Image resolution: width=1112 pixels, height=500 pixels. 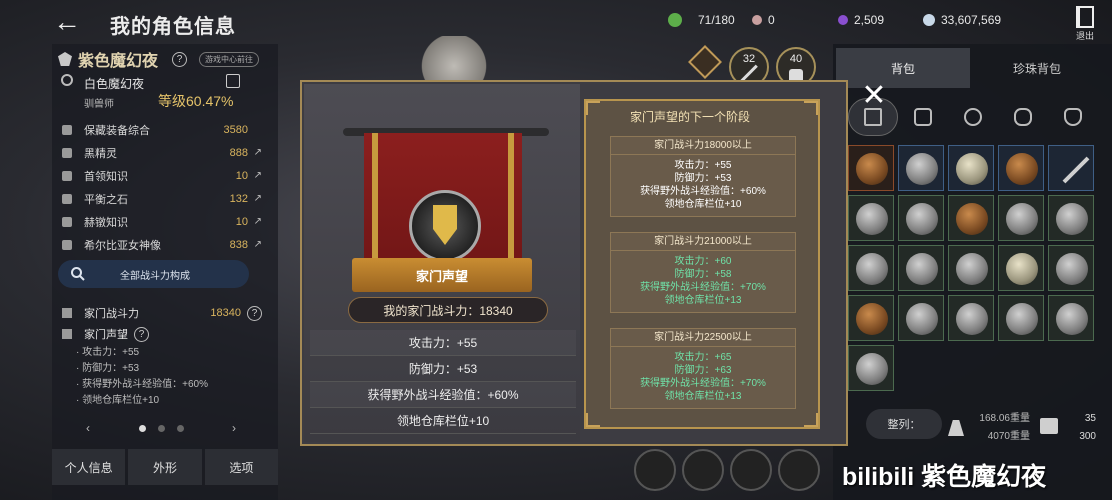 I want to click on stat-name: 希尔比亚女神像, so click(x=122, y=245).